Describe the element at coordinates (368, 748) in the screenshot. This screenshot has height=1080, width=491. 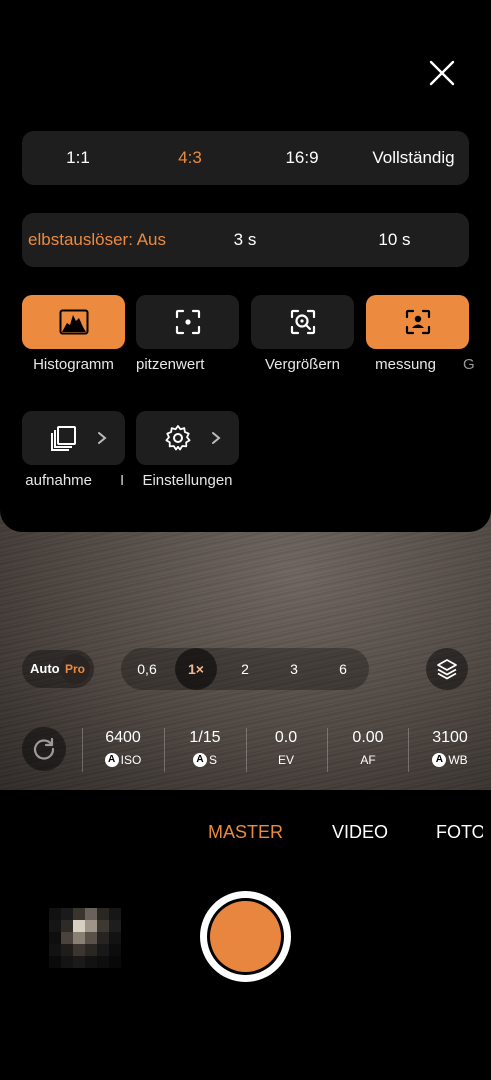
I see `af-control: 0.00 AF` at that location.